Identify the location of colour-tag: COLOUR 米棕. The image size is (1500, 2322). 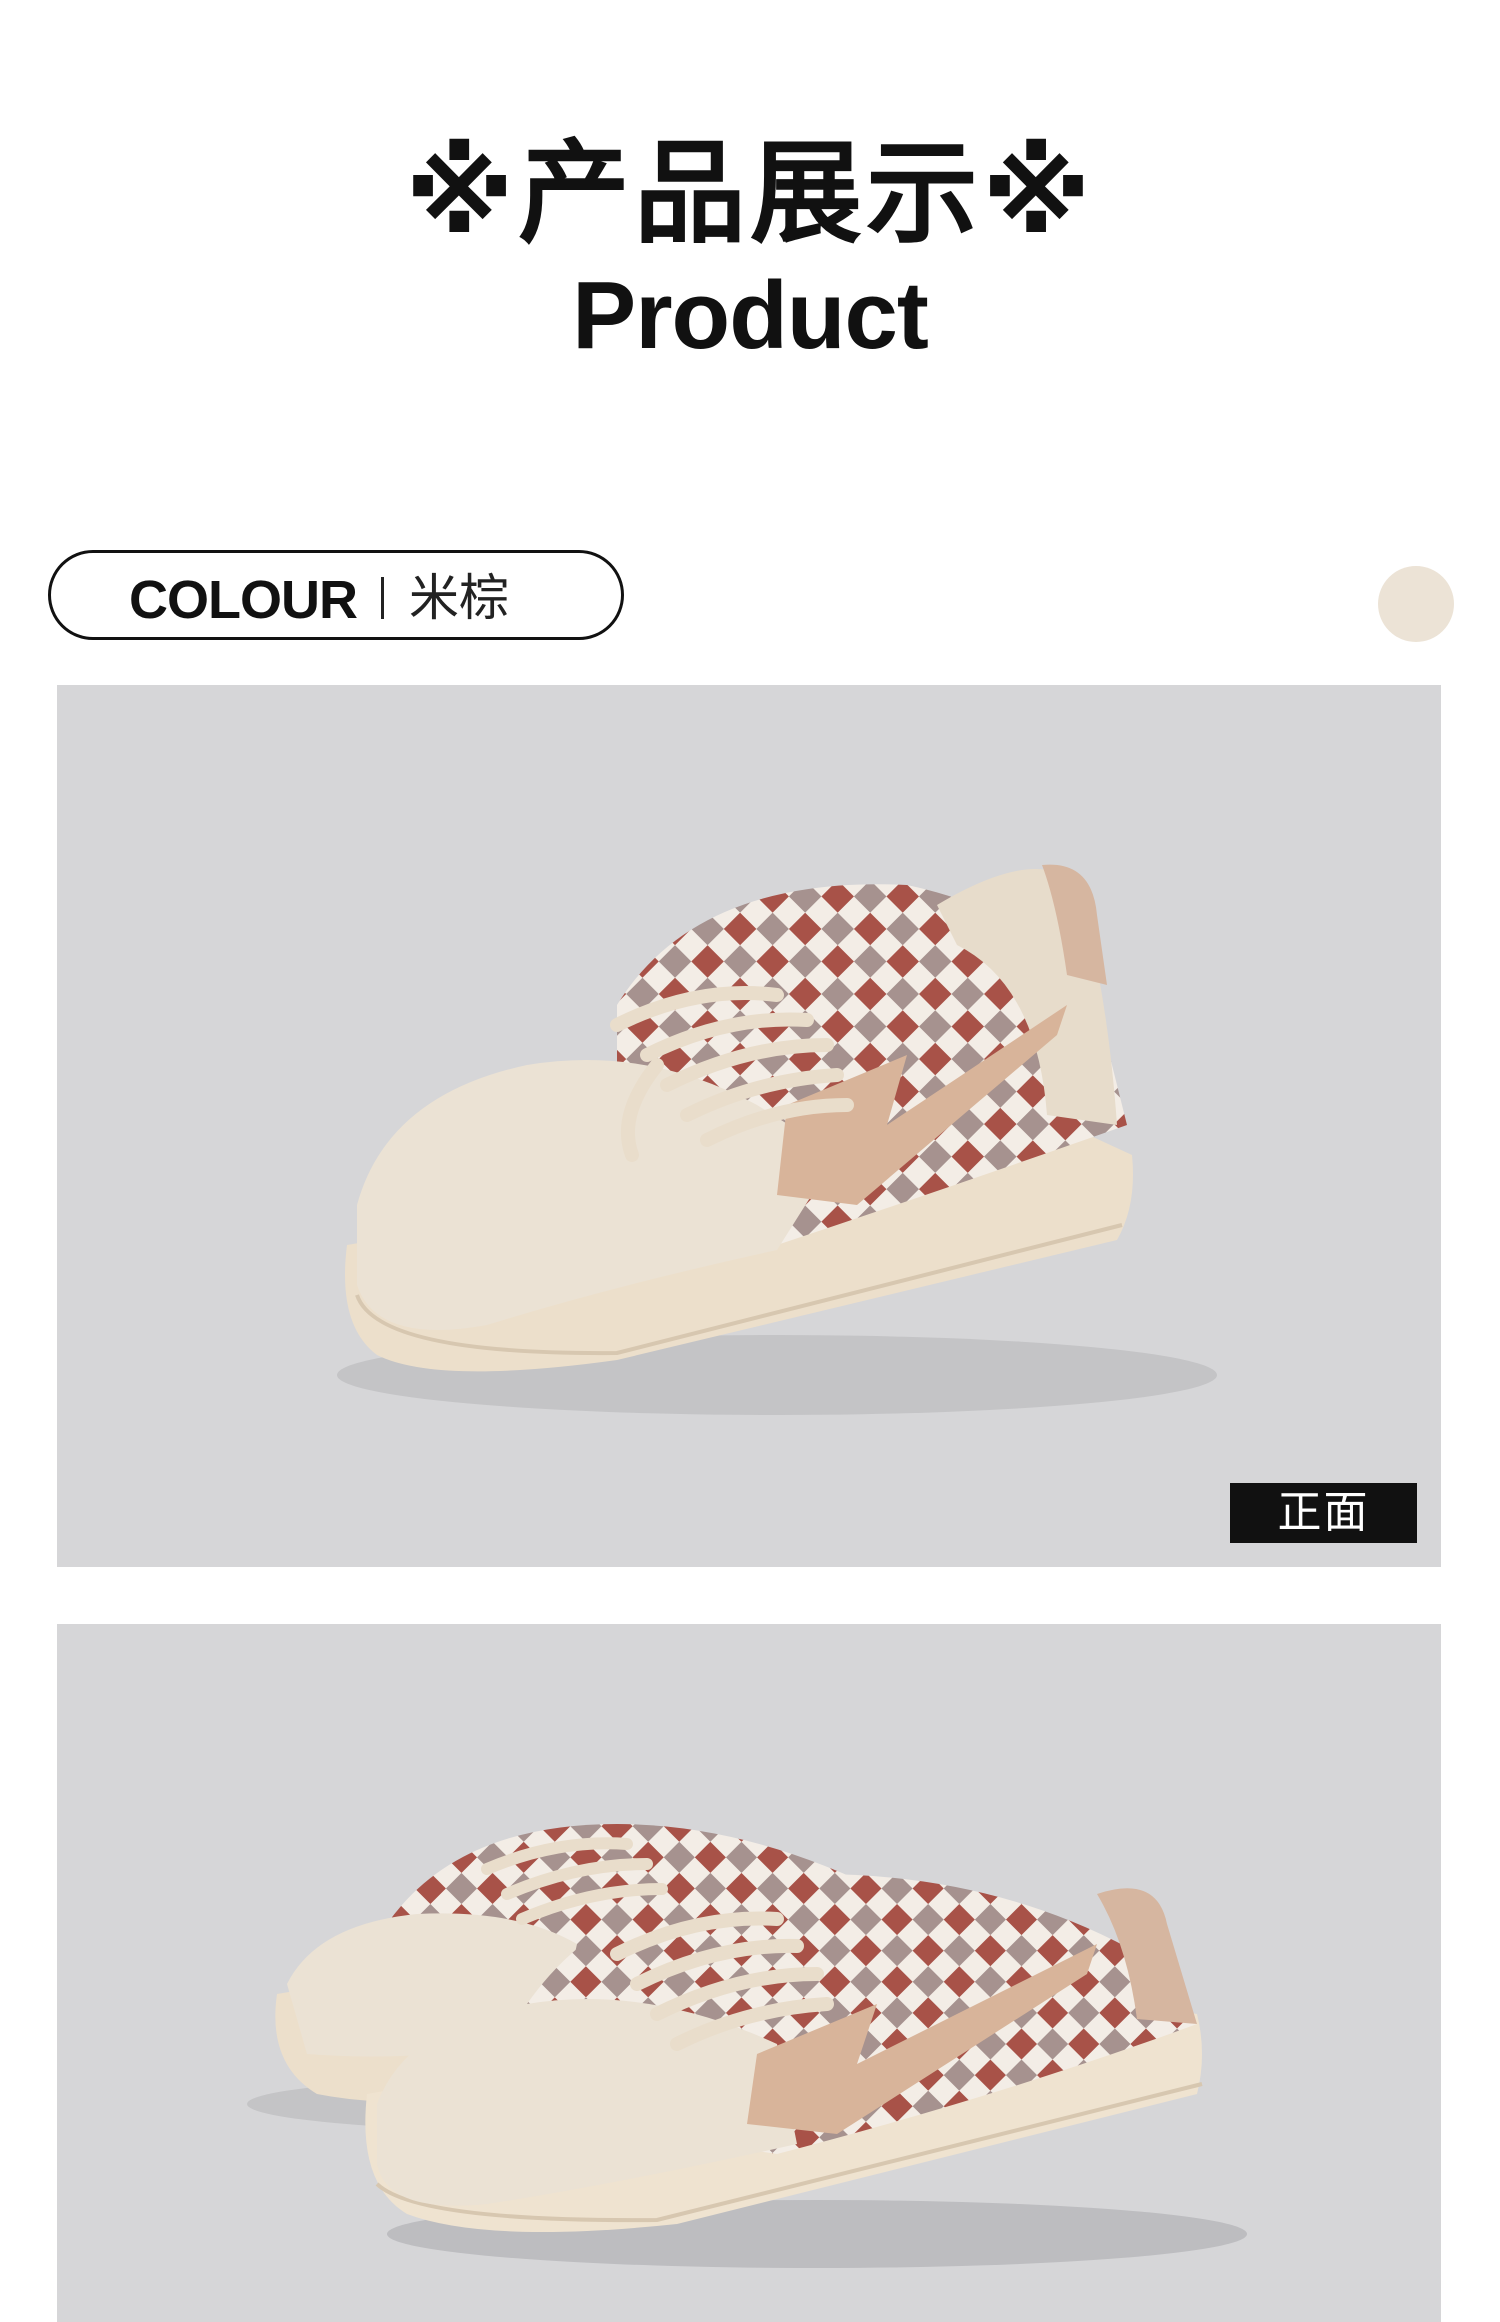
(336, 595).